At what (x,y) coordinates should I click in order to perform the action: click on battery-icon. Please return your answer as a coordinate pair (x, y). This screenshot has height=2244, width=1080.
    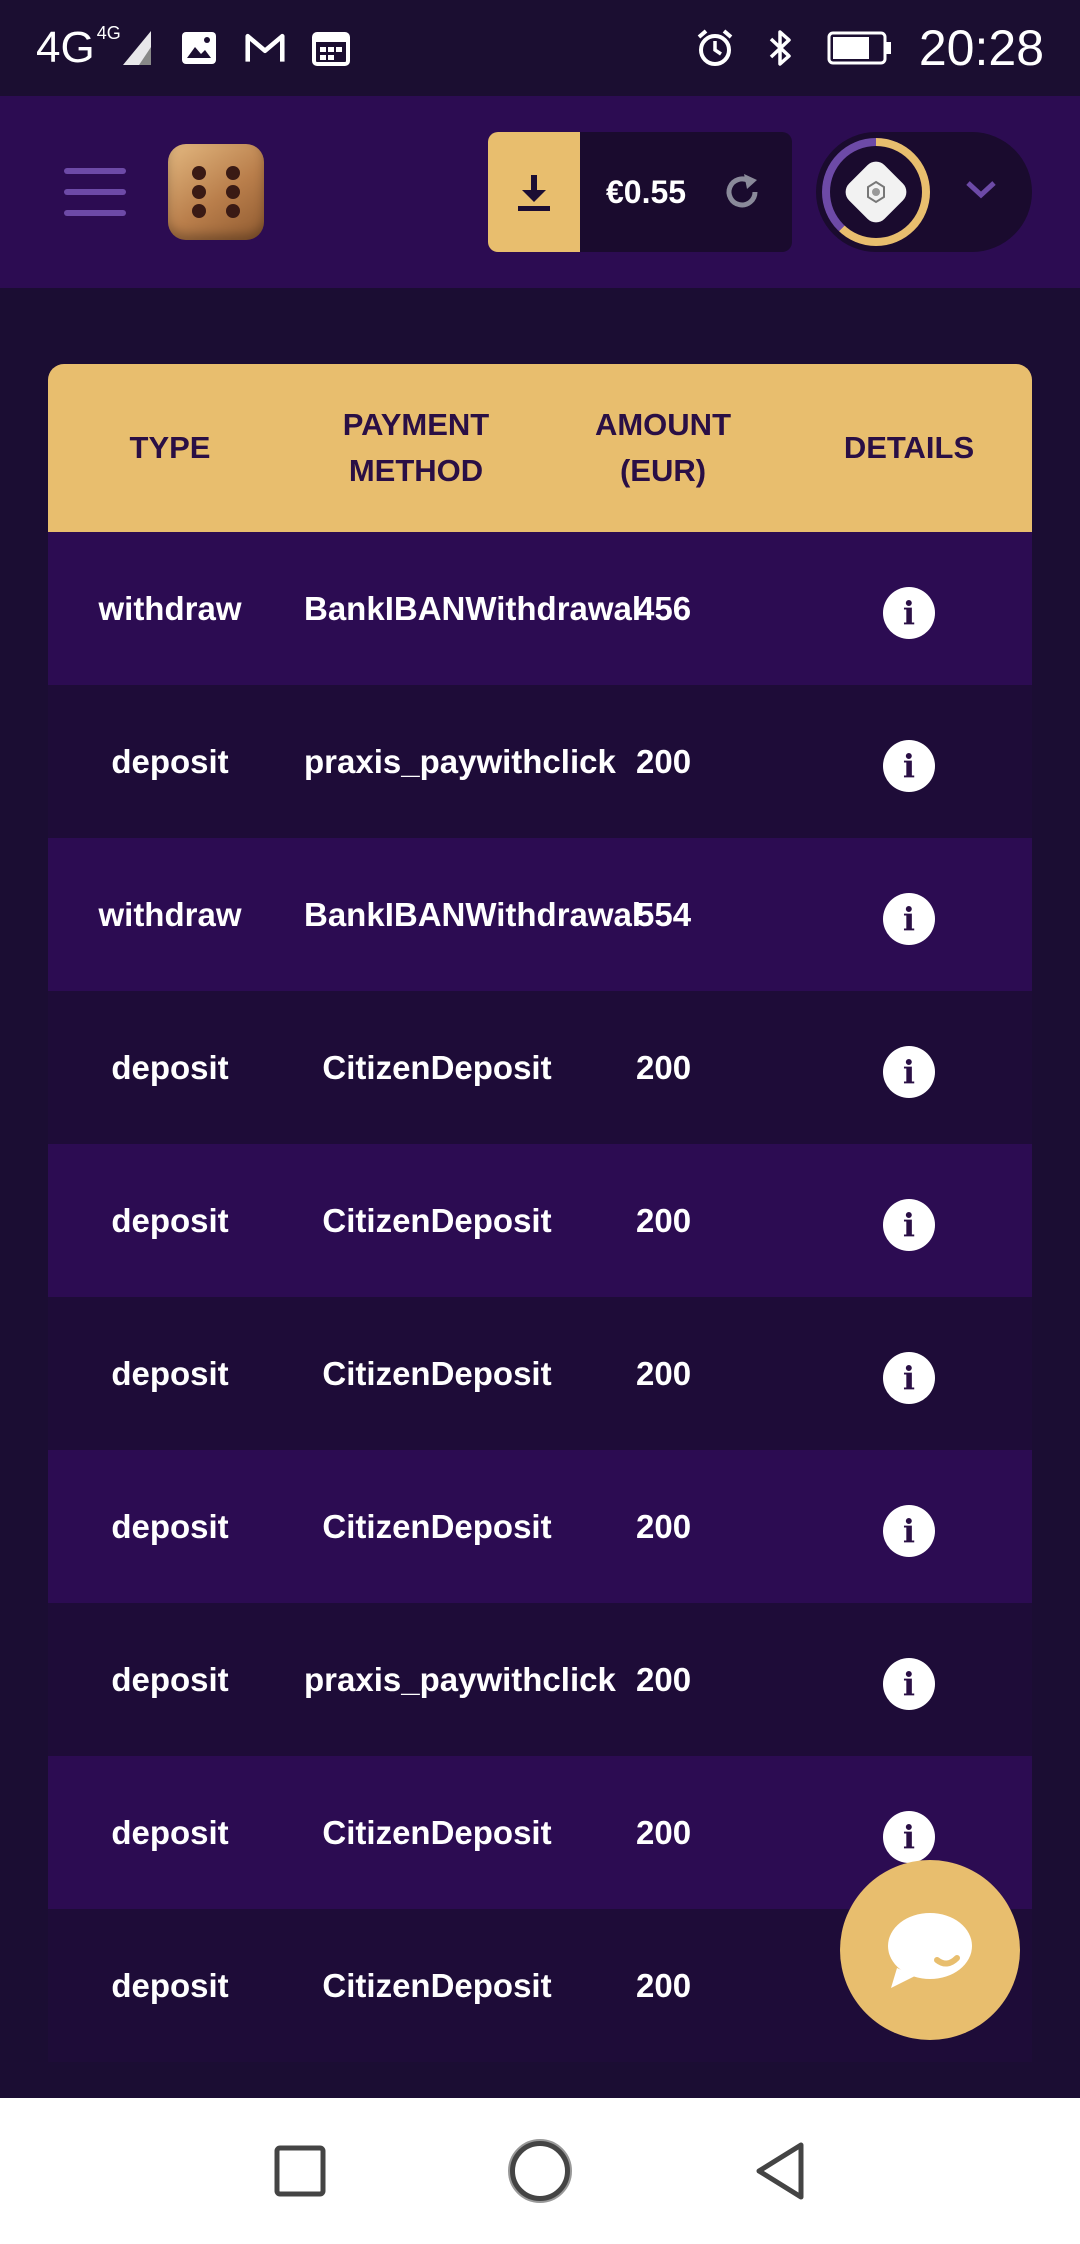
    Looking at the image, I should click on (860, 48).